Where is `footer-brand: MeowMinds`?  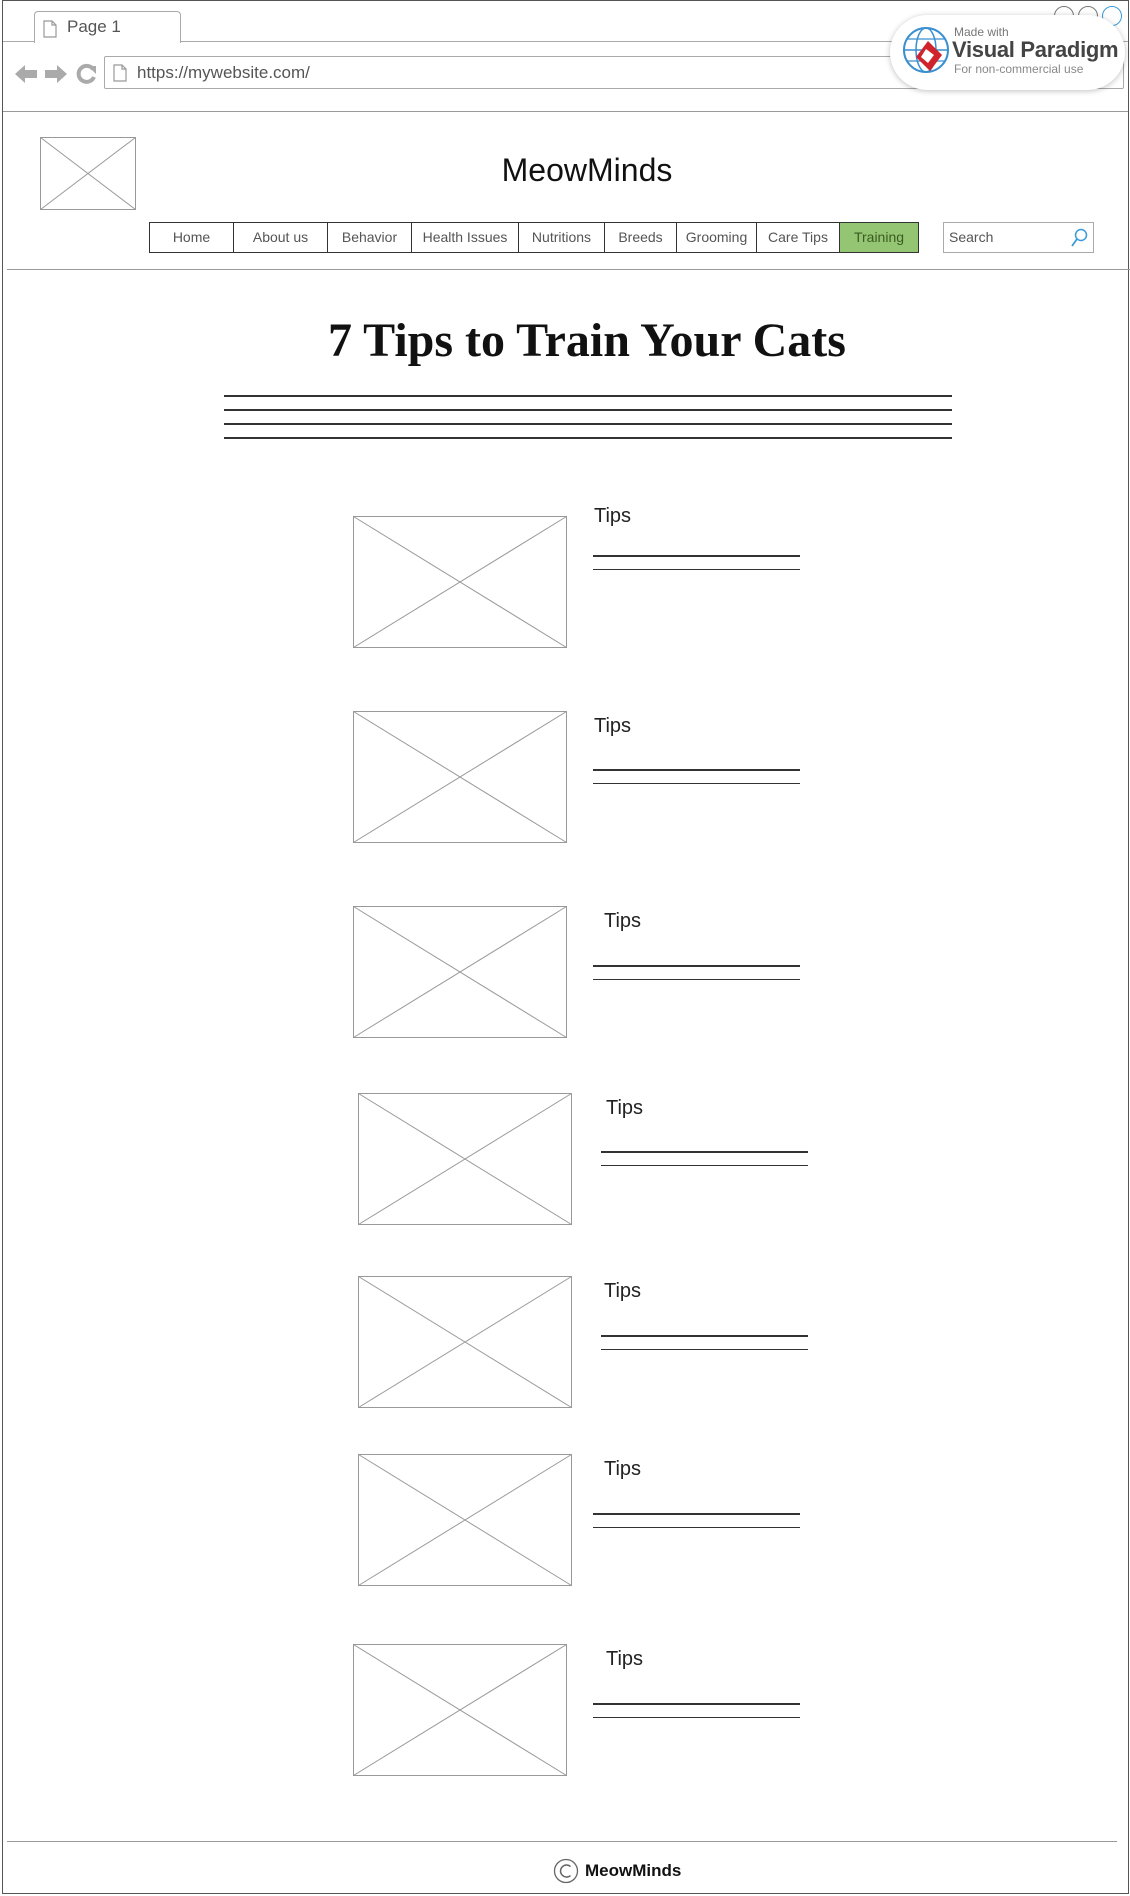 footer-brand: MeowMinds is located at coordinates (633, 1870).